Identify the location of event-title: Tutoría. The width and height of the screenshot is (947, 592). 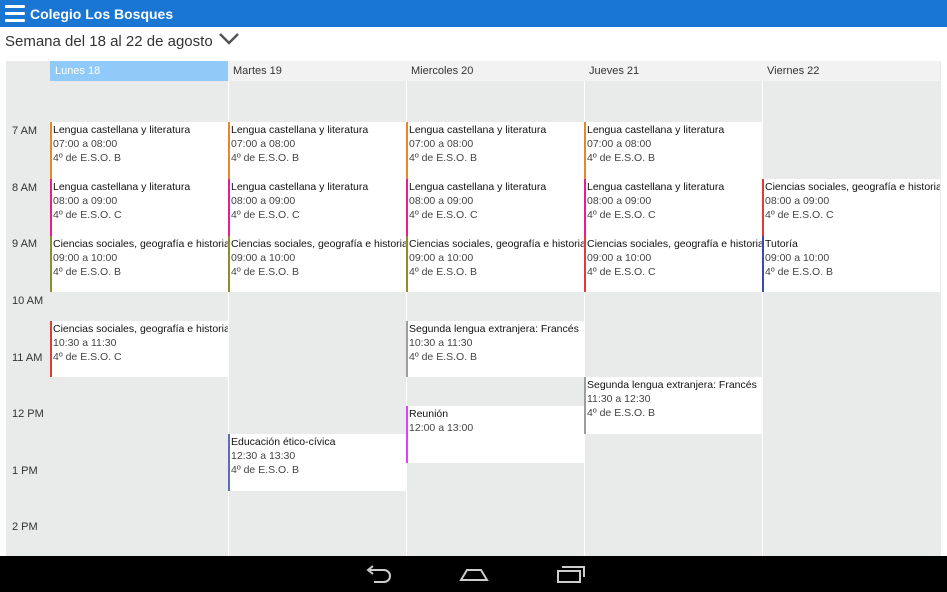
(781, 243).